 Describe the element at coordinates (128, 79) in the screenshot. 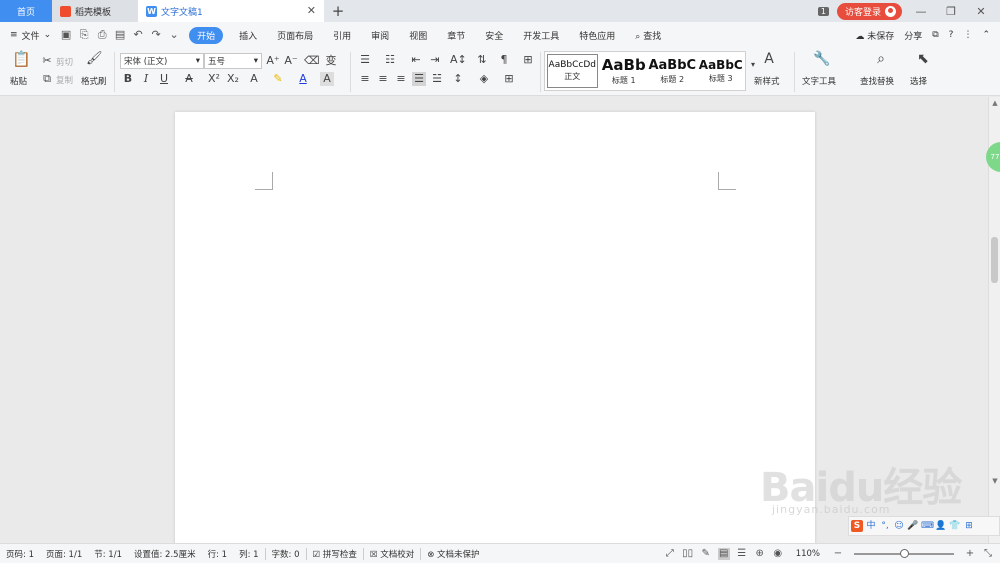

I see `bold-icon: B` at that location.